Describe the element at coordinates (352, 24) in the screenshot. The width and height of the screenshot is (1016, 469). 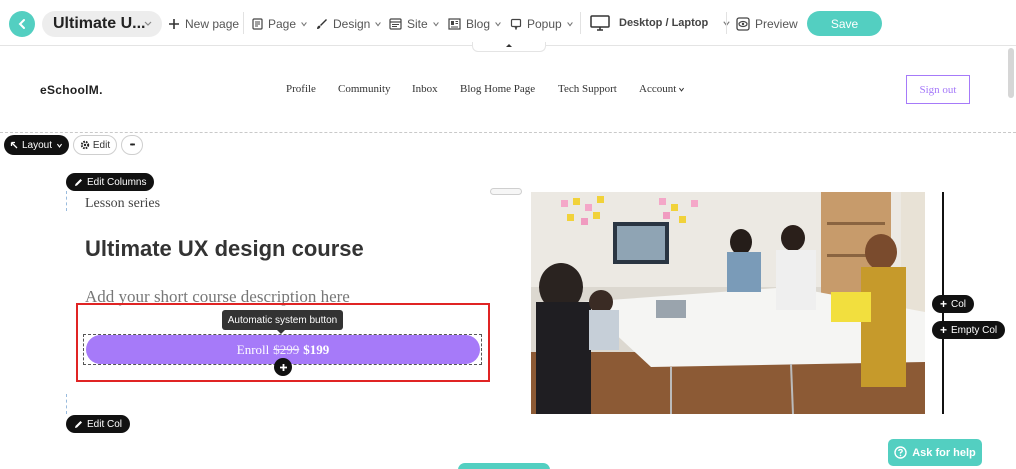
I see `design-menu-label: Design` at that location.